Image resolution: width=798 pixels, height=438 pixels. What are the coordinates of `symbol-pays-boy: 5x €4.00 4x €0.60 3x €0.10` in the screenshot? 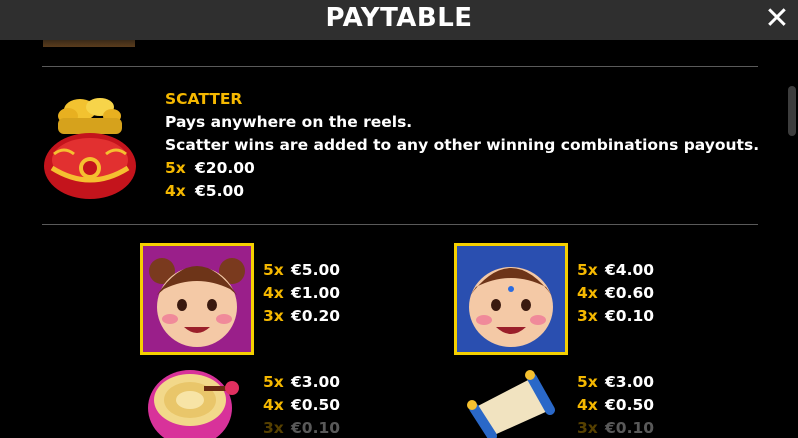 It's located at (615, 293).